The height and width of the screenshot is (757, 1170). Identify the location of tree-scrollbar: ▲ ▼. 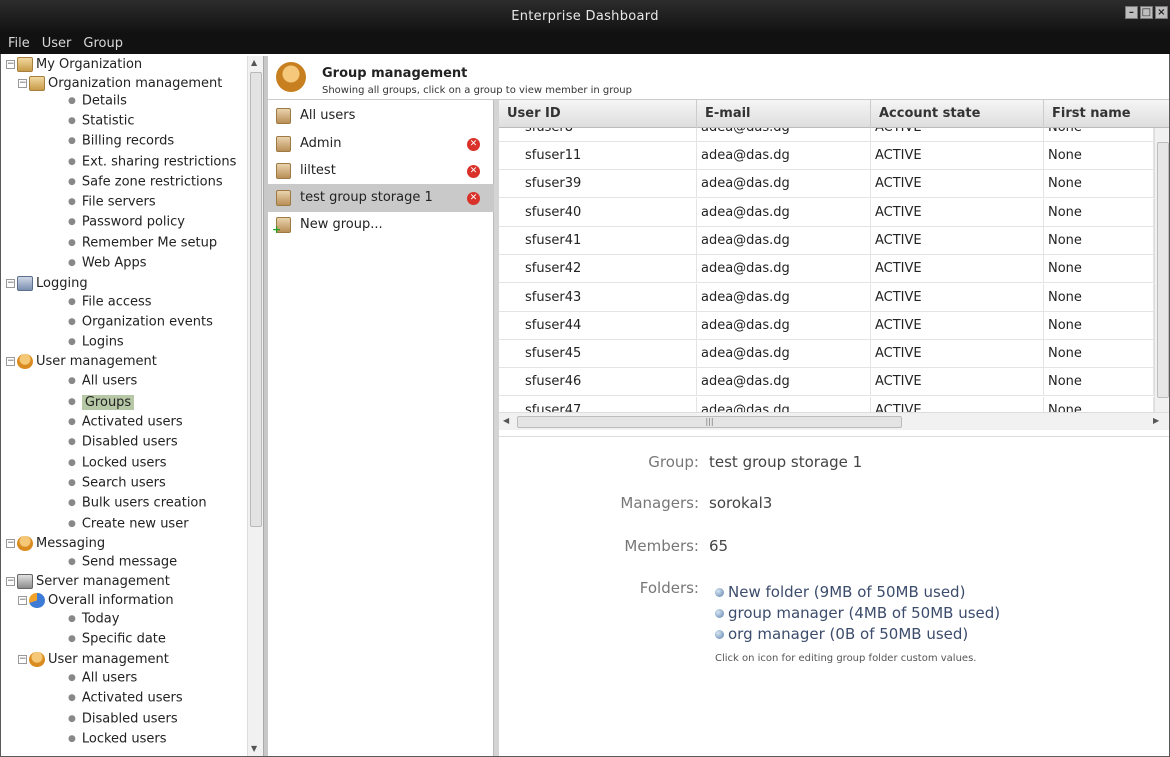
(255, 406).